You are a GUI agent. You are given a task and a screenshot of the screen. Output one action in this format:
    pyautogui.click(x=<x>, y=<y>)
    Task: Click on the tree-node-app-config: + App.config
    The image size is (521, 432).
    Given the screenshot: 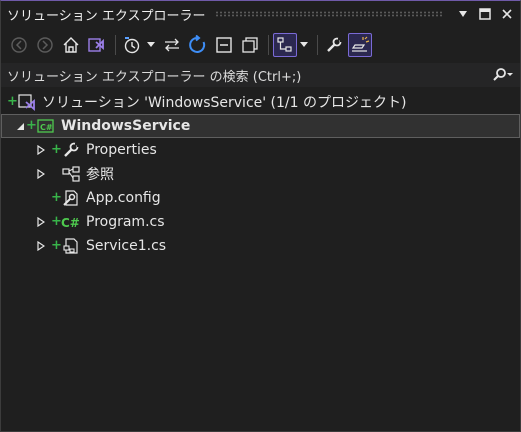 What is the action you would take?
    pyautogui.click(x=260, y=198)
    